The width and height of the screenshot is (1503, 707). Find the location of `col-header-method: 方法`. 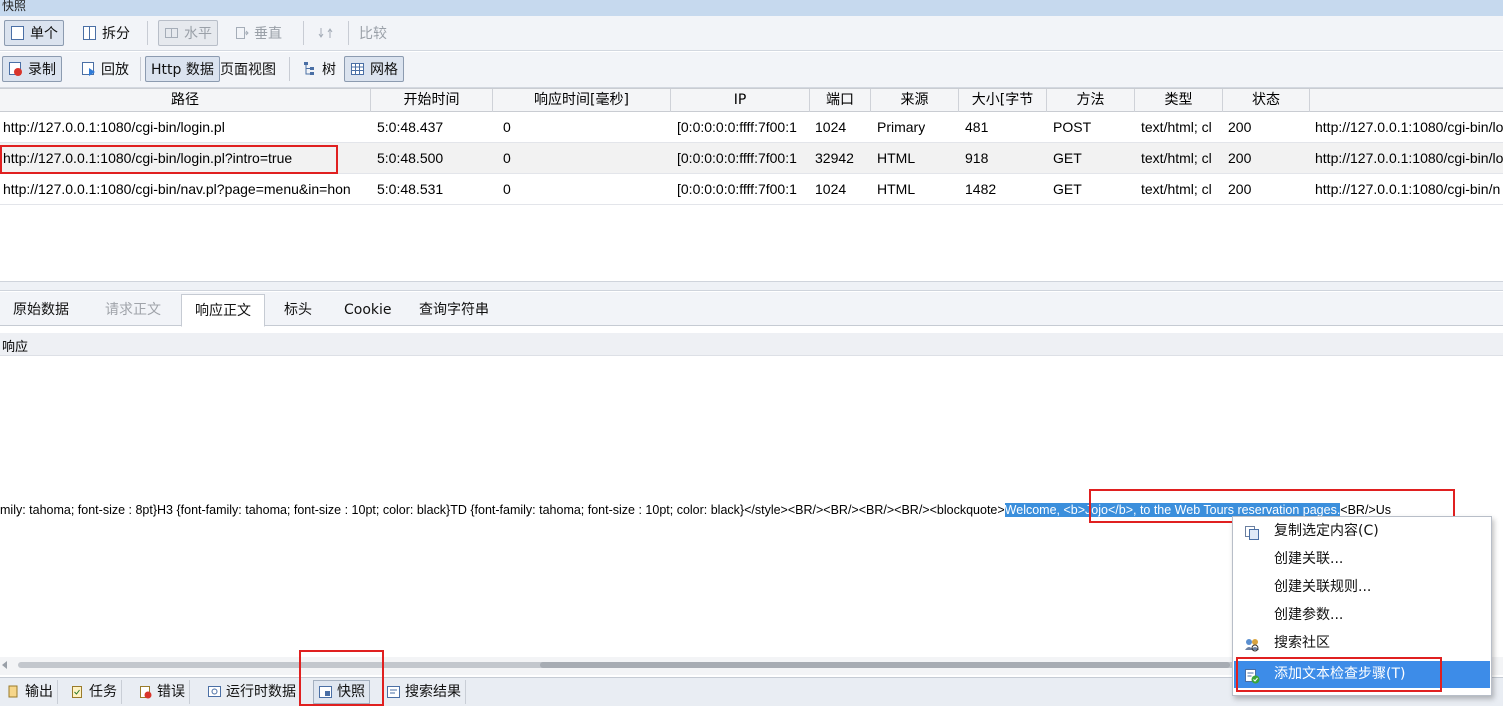

col-header-method: 方法 is located at coordinates (1091, 100).